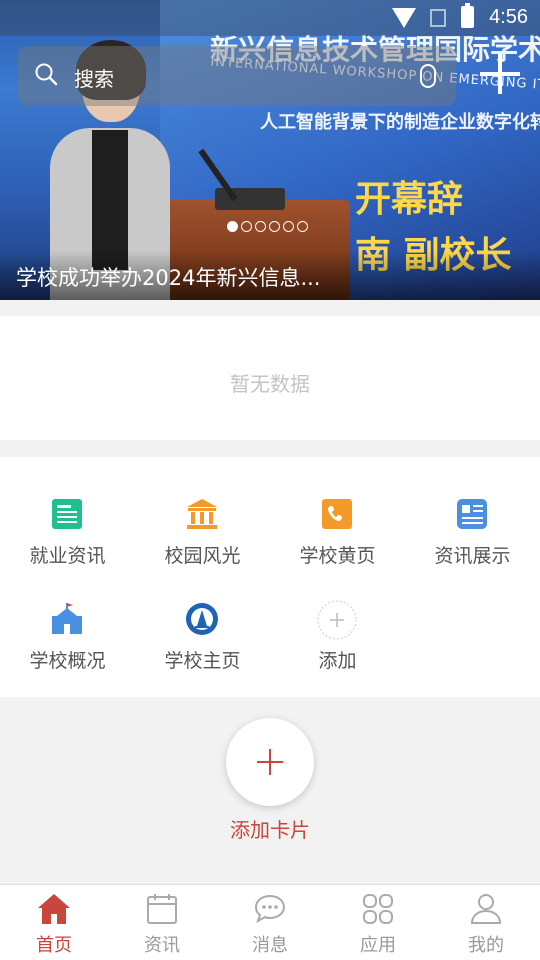 The height and width of the screenshot is (960, 540). I want to click on app-news-display: 资讯展示, so click(472, 512).